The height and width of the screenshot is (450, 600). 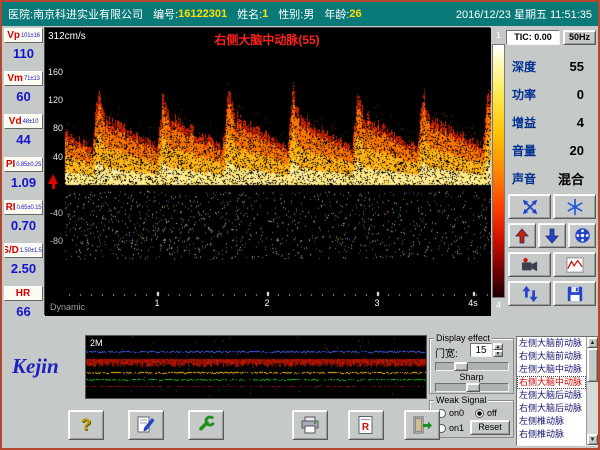 I want to click on up-arrow-icon, so click(x=522, y=235).